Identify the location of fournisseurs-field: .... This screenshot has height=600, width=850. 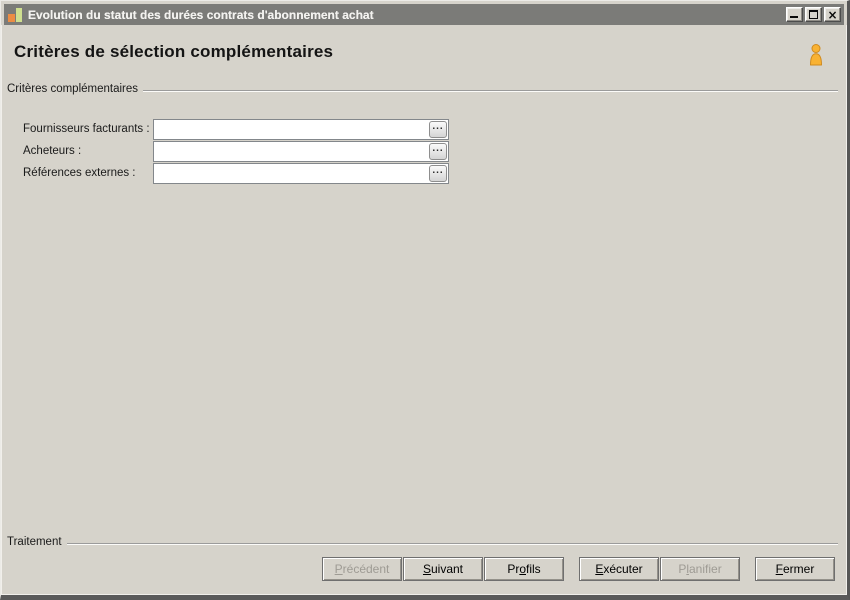
(301, 129).